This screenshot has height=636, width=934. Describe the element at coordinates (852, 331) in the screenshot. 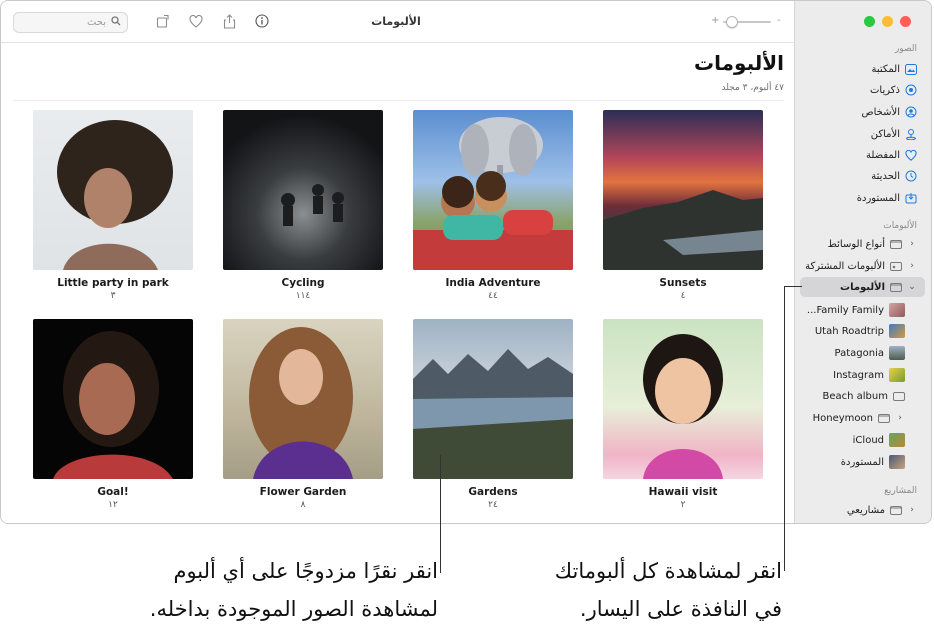

I see `sidebar-album-utah: Utah Roadtrip` at that location.